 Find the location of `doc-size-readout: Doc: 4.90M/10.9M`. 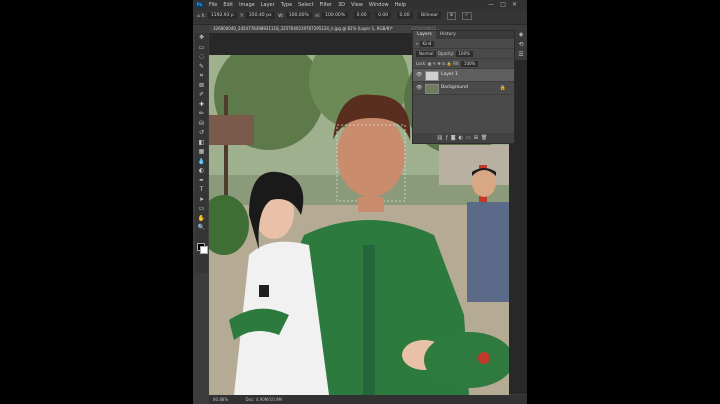

doc-size-readout: Doc: 4.90M/10.9M is located at coordinates (263, 399).